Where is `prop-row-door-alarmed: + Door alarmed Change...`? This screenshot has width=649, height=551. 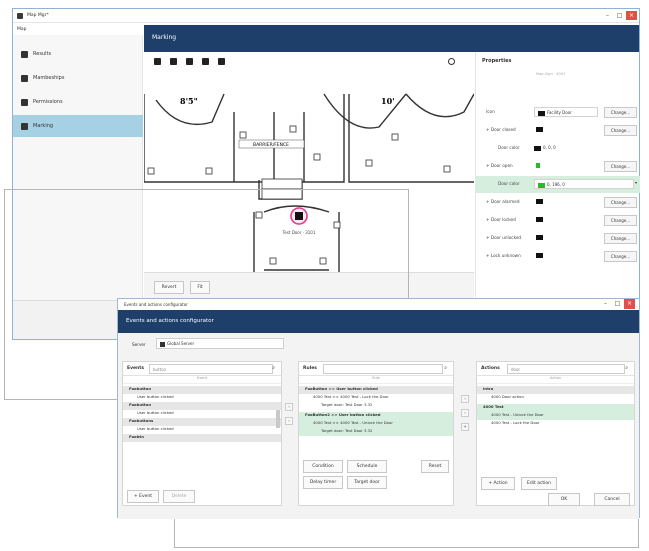
prop-row-door-alarmed: + Door alarmed Change... is located at coordinates (558, 202).